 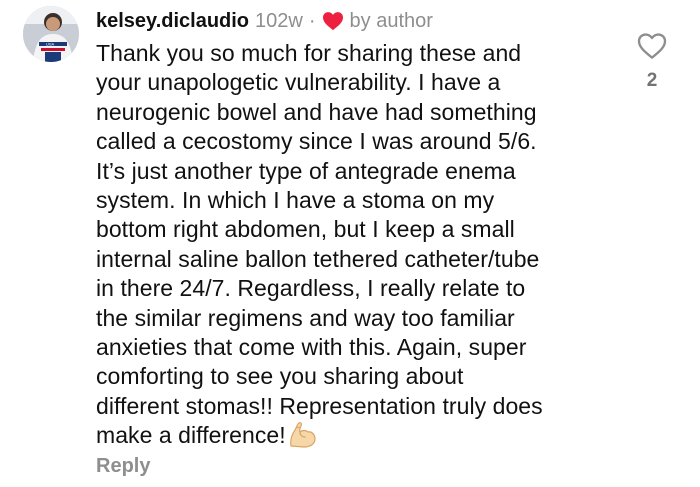 I want to click on like-area: 2, so click(x=652, y=60).